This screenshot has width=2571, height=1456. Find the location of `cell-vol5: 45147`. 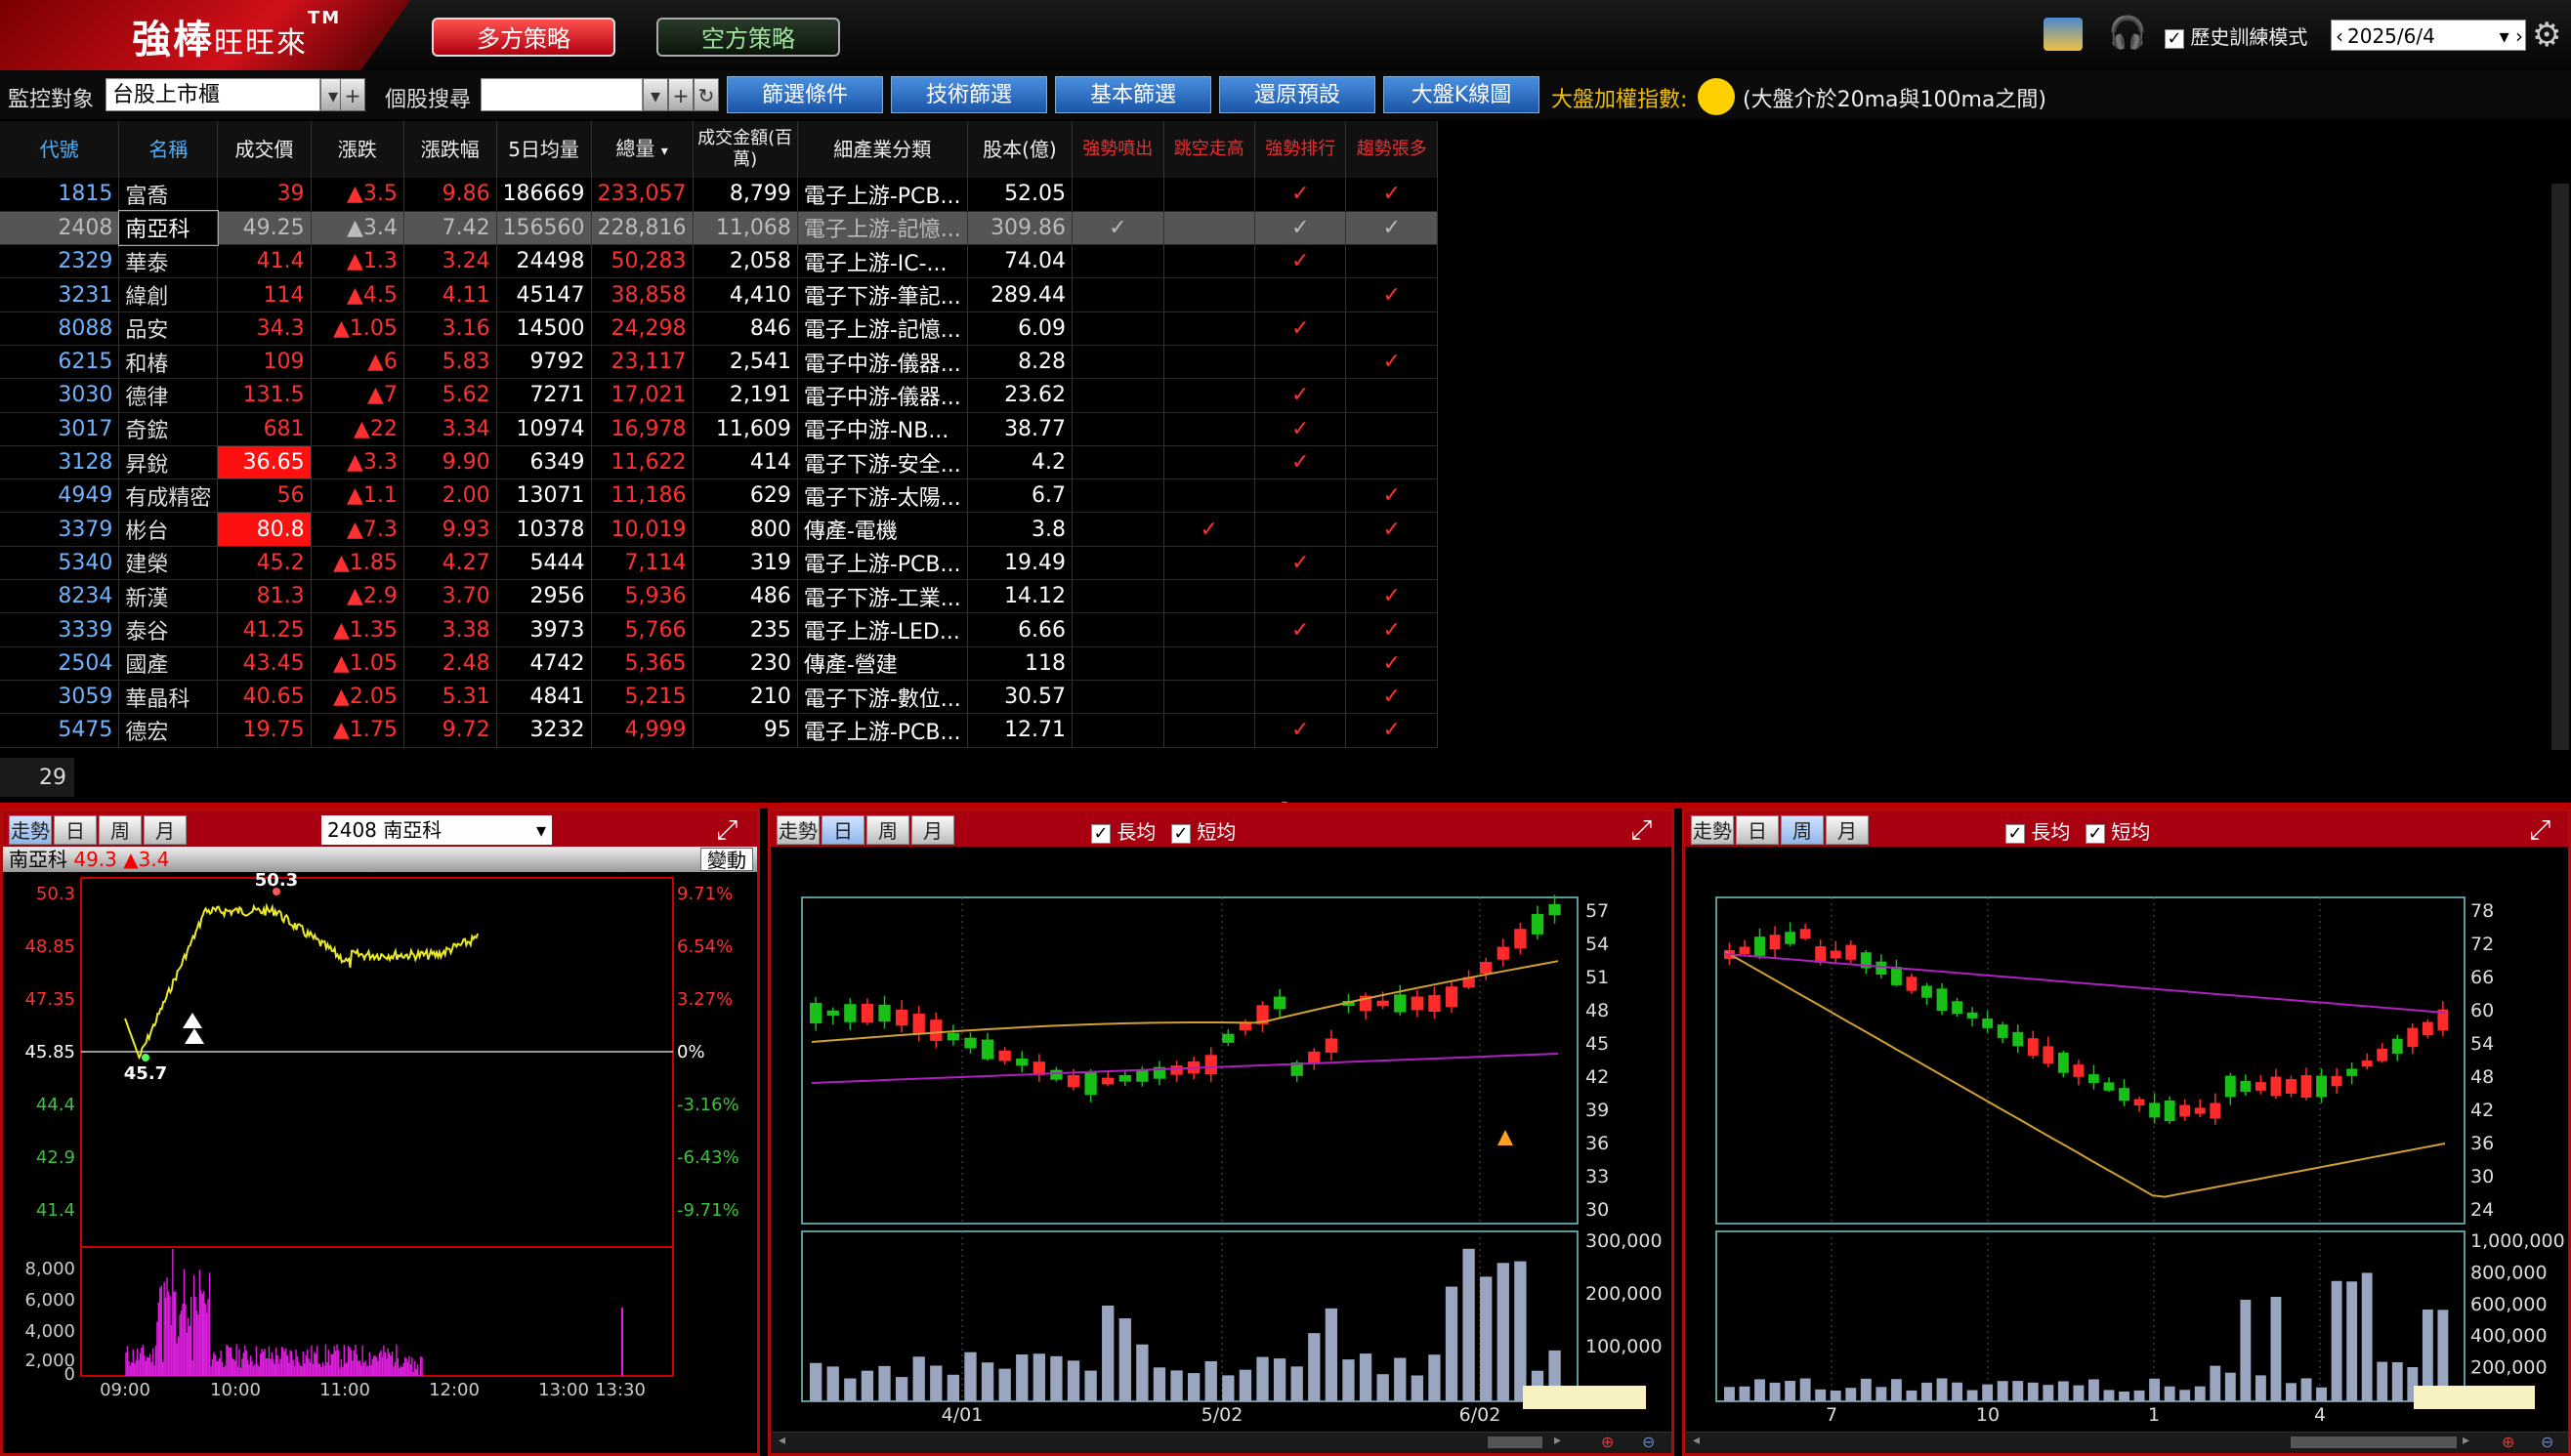

cell-vol5: 45147 is located at coordinates (544, 294).